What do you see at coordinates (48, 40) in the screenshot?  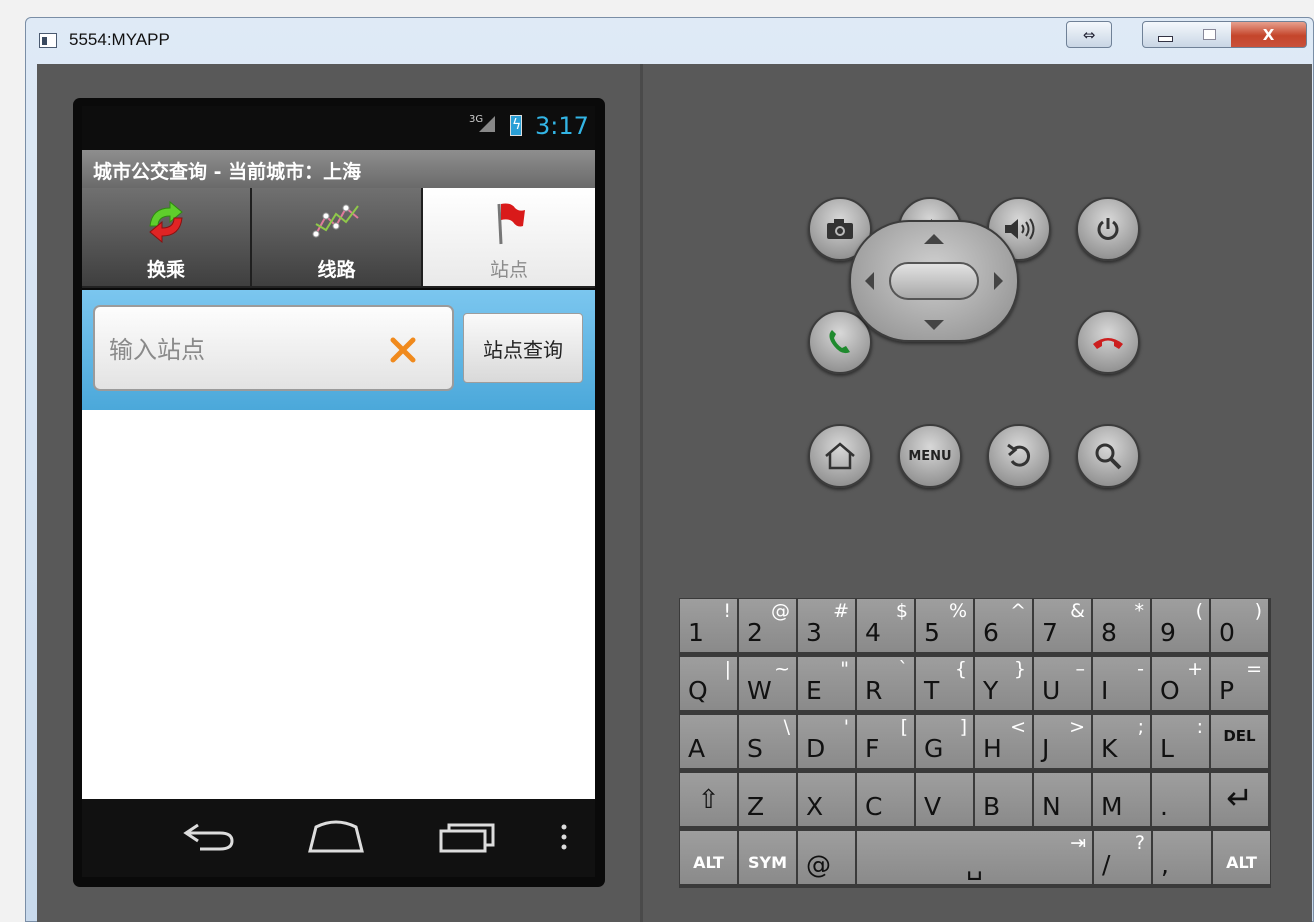 I see `app-window-icon` at bounding box center [48, 40].